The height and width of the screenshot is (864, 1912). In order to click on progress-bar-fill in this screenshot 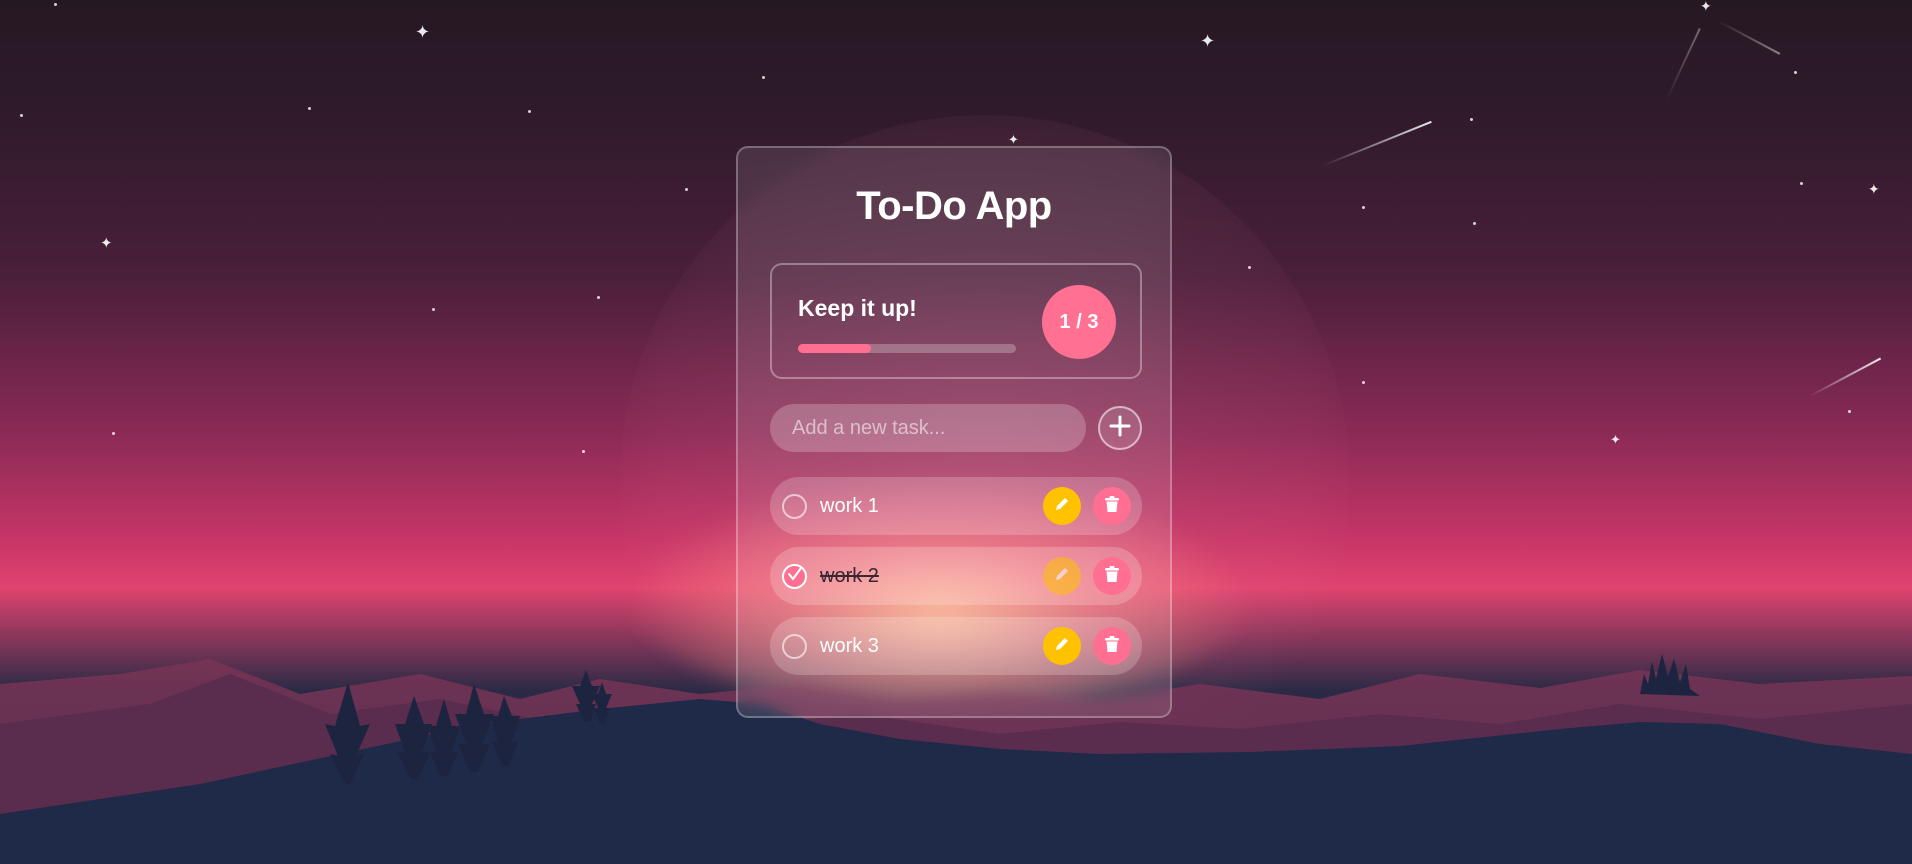, I will do `click(834, 348)`.